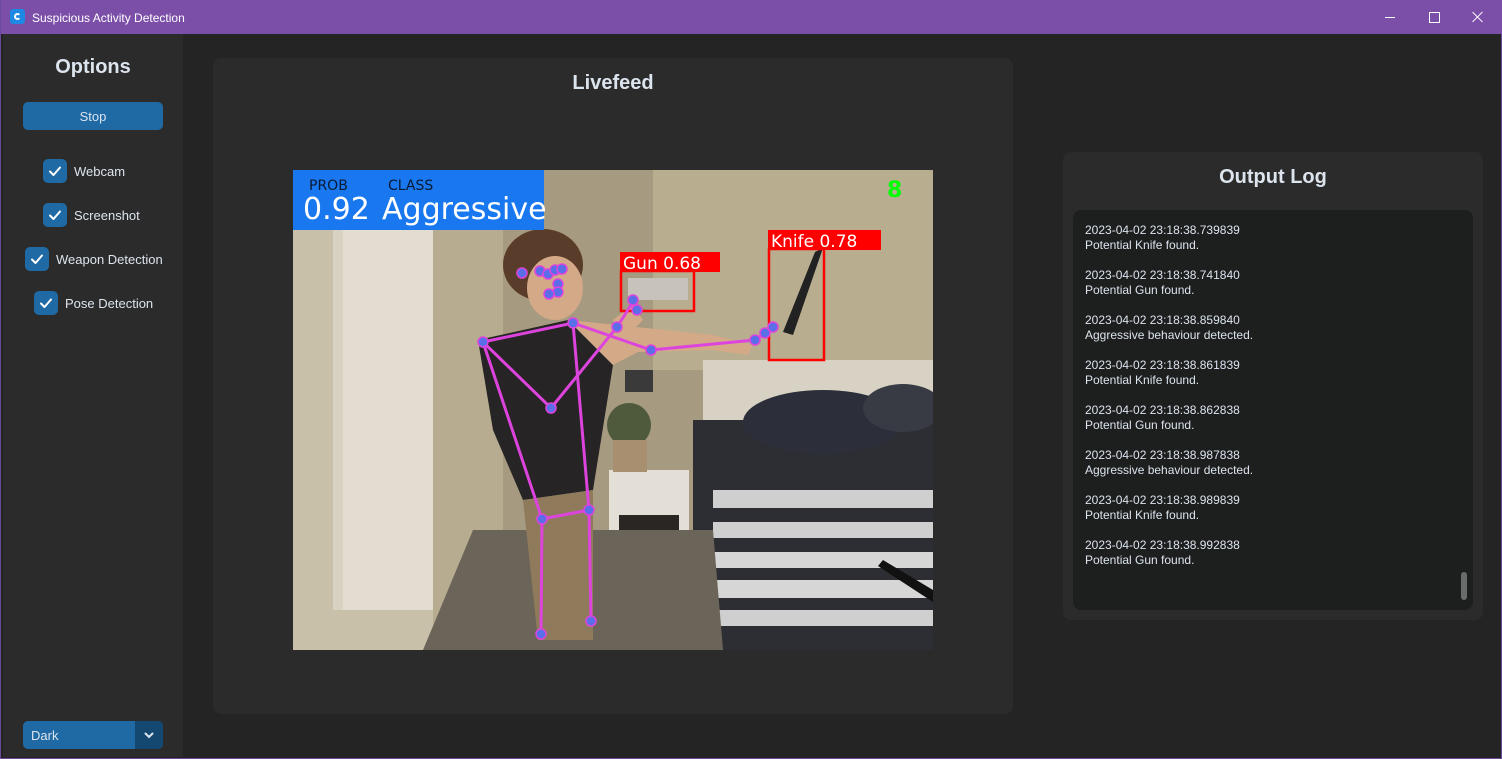 Image resolution: width=1502 pixels, height=759 pixels. What do you see at coordinates (1162, 455) in the screenshot?
I see `log-timestamp: 2023-04-02 23:18:38.987838` at bounding box center [1162, 455].